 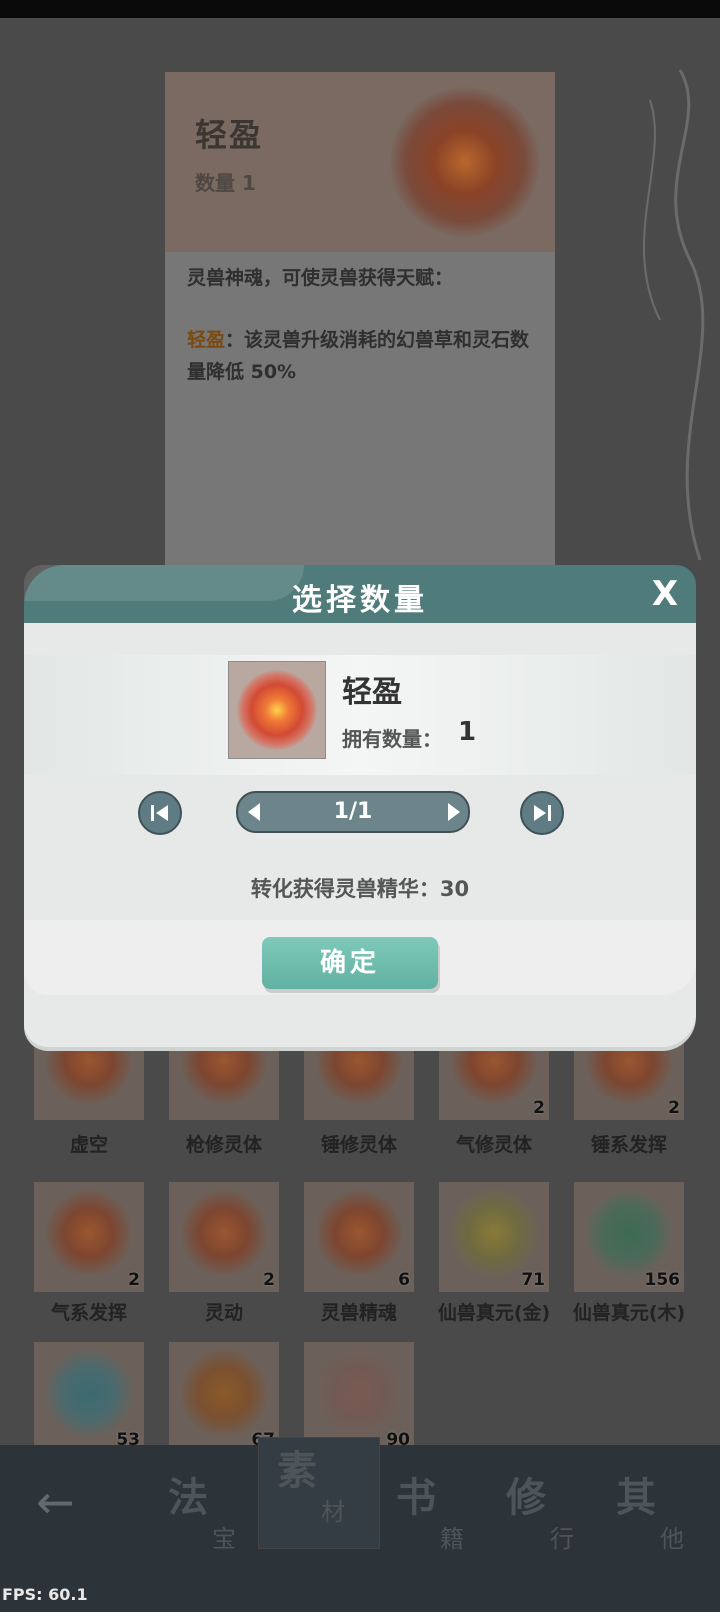 I want to click on item-info-header: 轻盈 数量 1, so click(x=360, y=162).